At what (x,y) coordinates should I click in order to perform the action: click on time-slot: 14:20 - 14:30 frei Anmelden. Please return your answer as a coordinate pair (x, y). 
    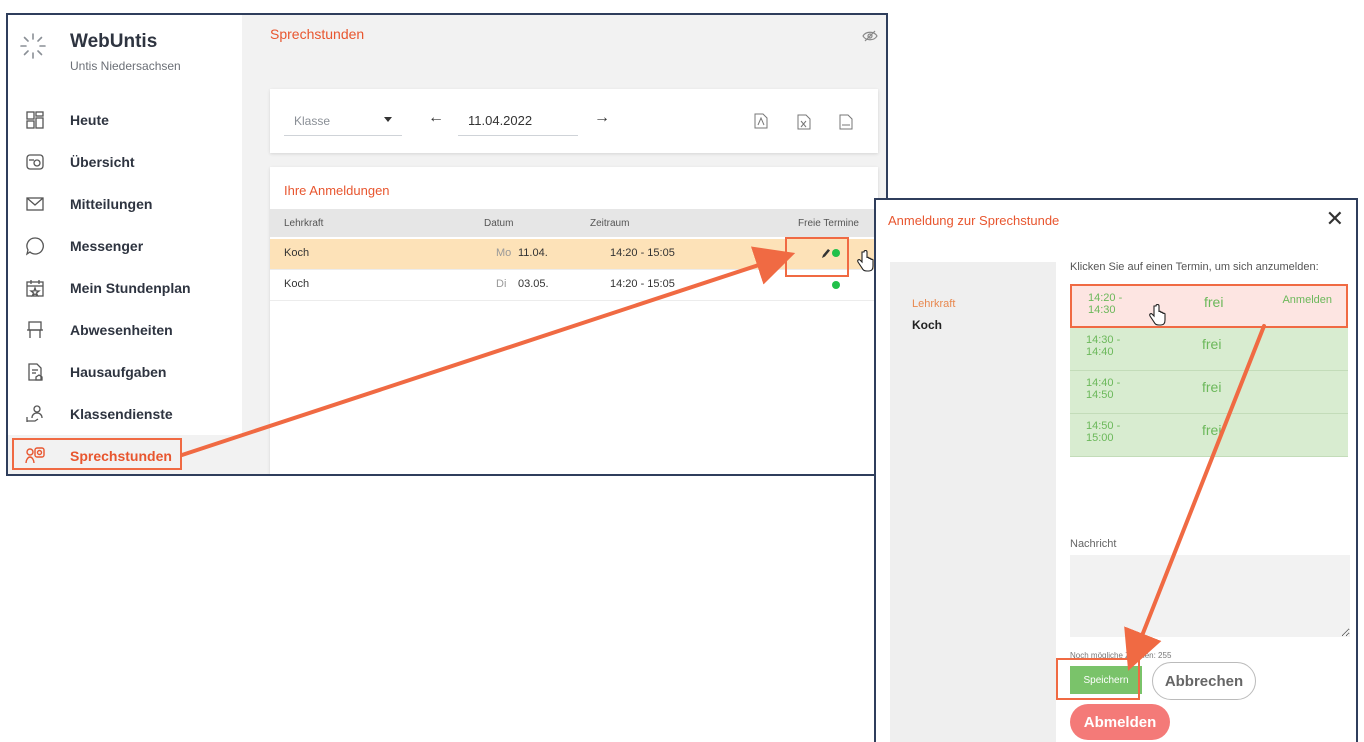
    Looking at the image, I should click on (1209, 306).